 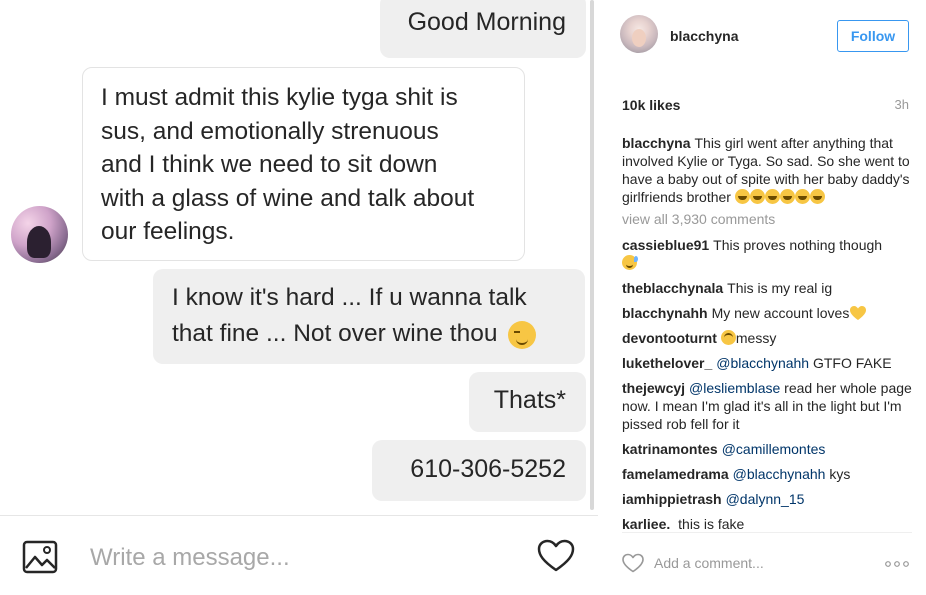 I want to click on message-line: I know it's hard ... If u wanna talk, so click(x=349, y=297).